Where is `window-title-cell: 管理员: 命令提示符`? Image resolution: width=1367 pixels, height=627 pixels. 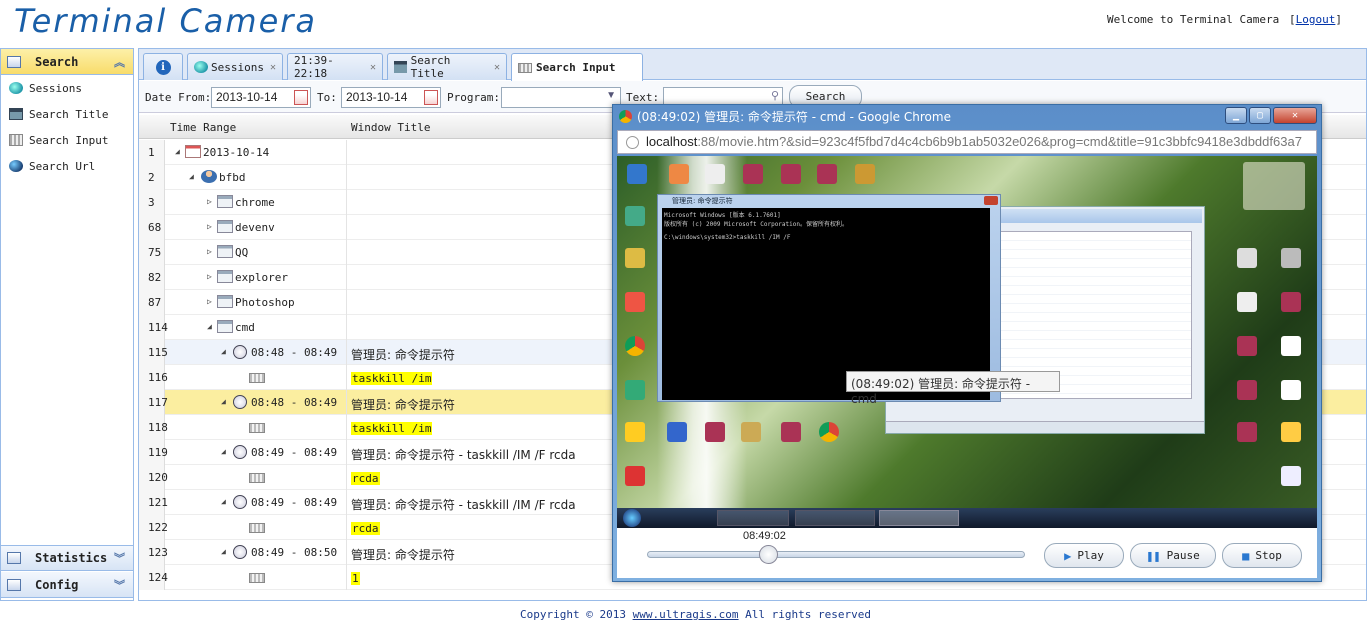 window-title-cell: 管理员: 命令提示符 is located at coordinates (403, 354).